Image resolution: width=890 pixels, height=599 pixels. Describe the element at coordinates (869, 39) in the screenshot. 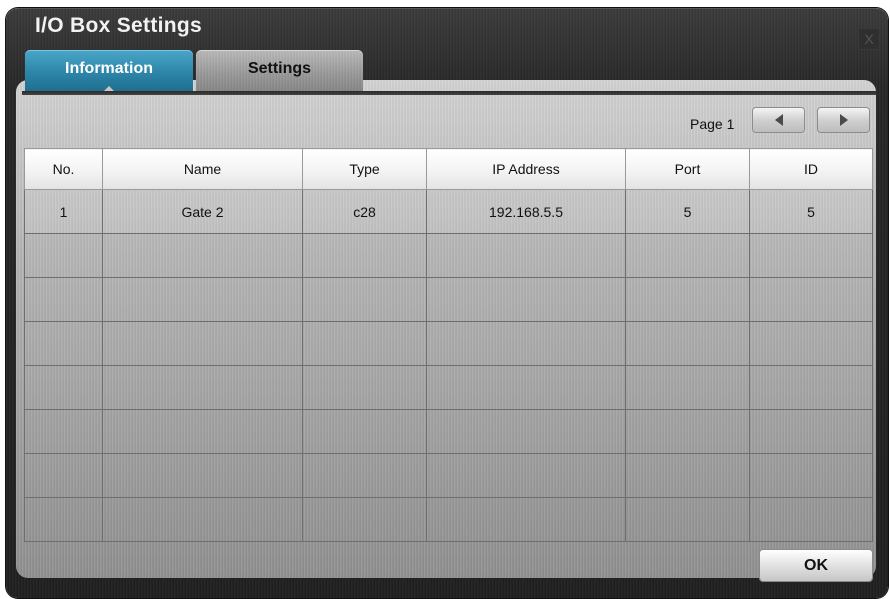

I see `close-button: X` at that location.